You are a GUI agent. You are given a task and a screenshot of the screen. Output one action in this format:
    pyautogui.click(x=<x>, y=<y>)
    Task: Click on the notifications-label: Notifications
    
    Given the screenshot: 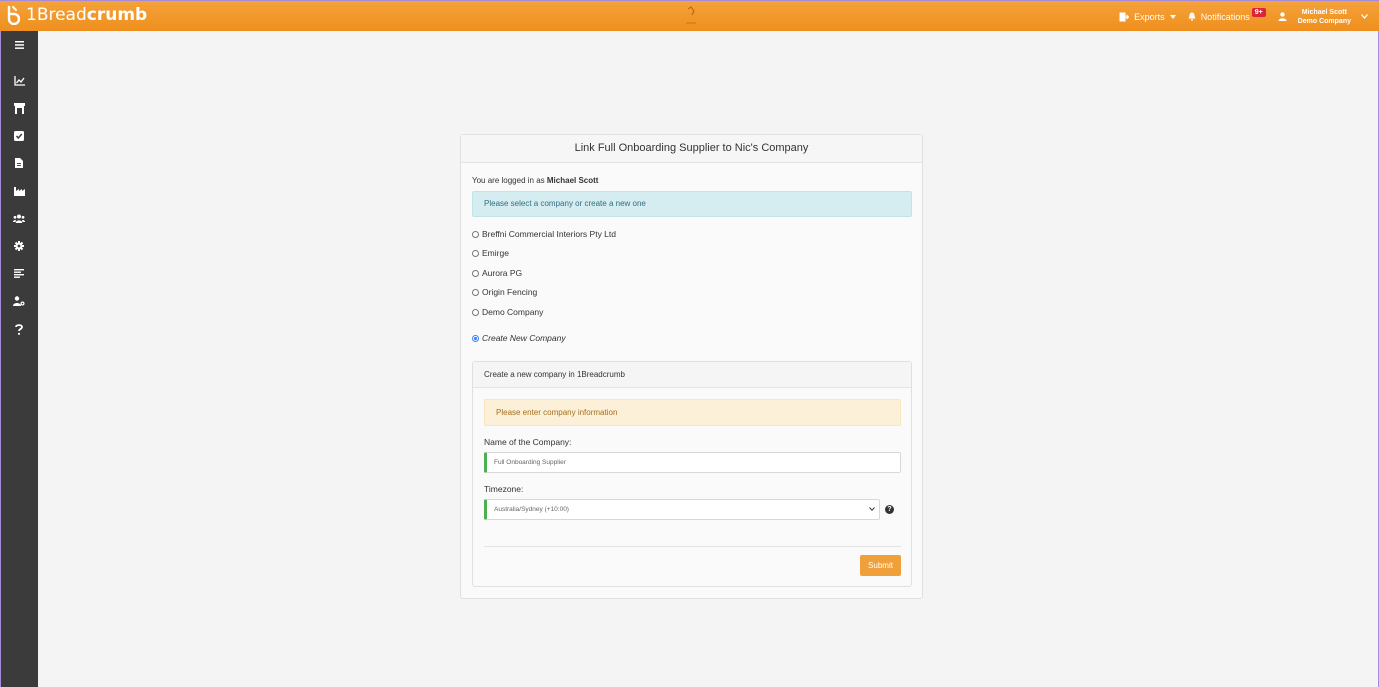 What is the action you would take?
    pyautogui.click(x=1225, y=16)
    